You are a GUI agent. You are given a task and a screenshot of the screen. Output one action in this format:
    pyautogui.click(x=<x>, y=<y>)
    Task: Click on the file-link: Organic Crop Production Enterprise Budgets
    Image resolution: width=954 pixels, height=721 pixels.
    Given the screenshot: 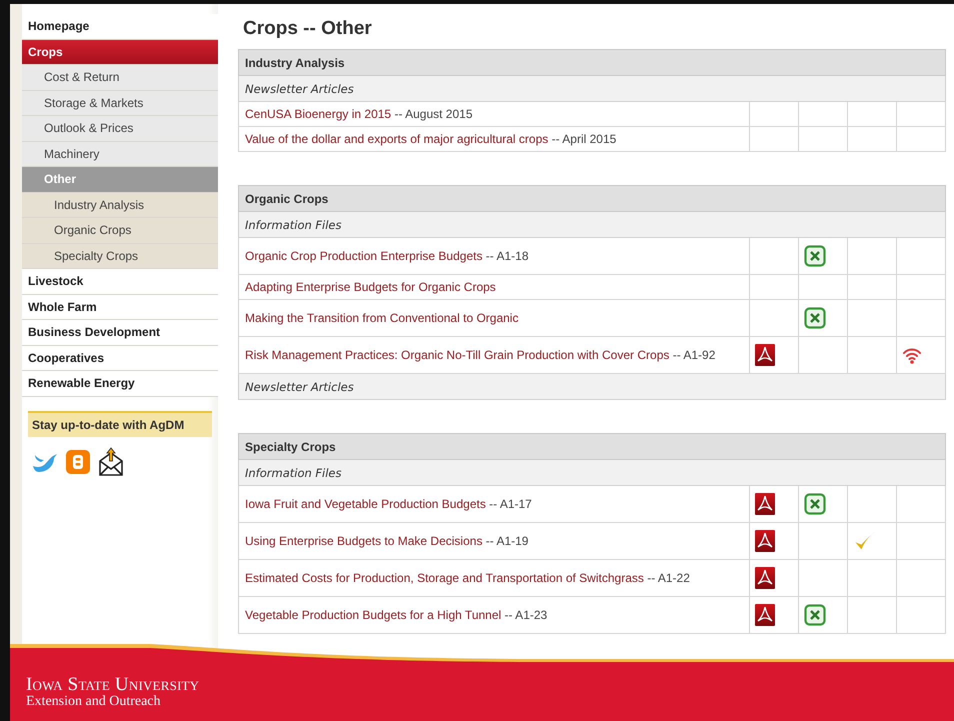 What is the action you would take?
    pyautogui.click(x=363, y=256)
    